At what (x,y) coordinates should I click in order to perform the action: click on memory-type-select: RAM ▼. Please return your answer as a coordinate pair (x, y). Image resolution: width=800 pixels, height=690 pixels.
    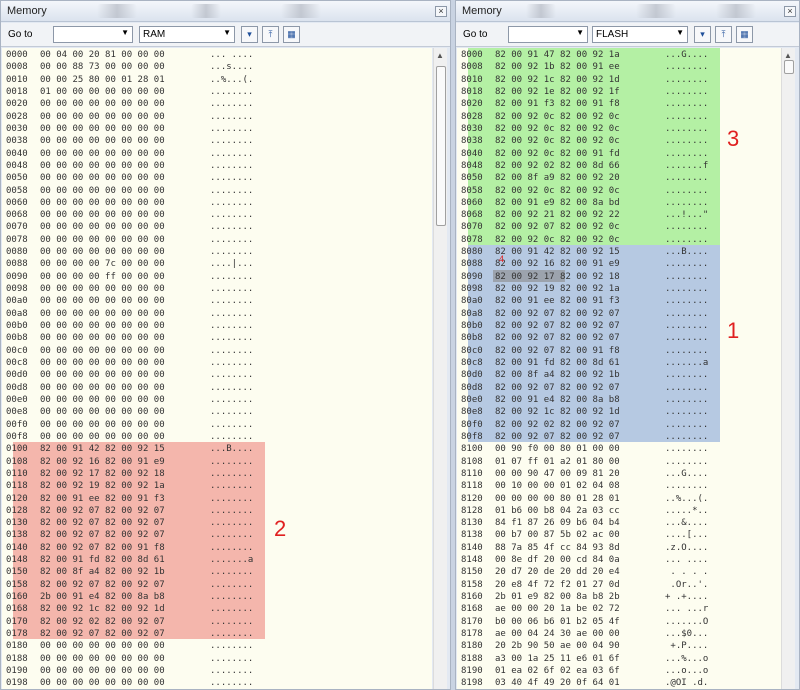
    Looking at the image, I should click on (187, 34).